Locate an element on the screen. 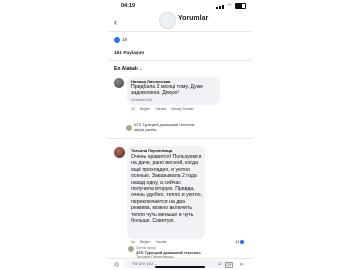  gif-icon: GIF is located at coordinates (229, 264).